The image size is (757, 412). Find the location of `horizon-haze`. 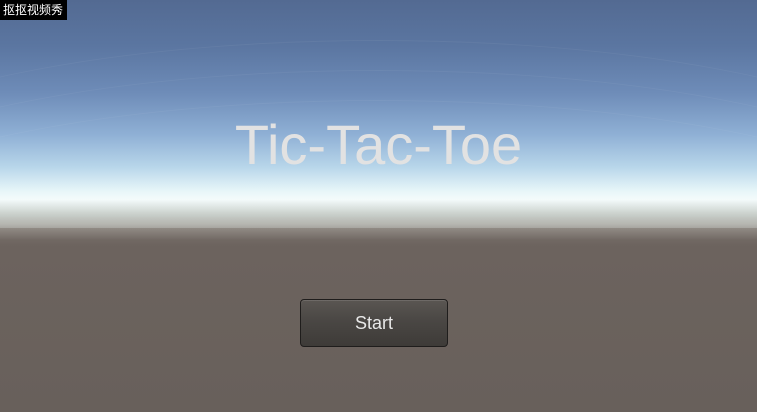

horizon-haze is located at coordinates (378, 225).